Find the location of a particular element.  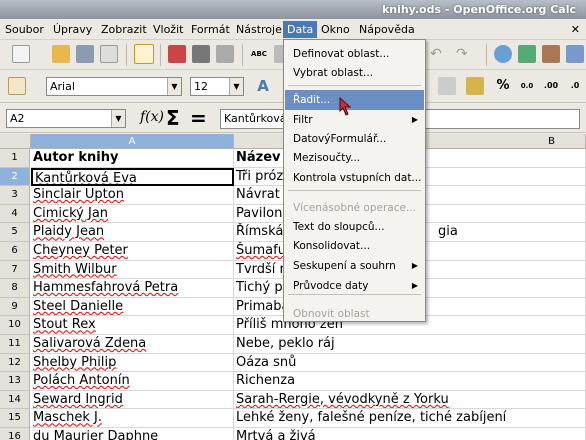

author-cell: Steel Danielle is located at coordinates (132, 307).